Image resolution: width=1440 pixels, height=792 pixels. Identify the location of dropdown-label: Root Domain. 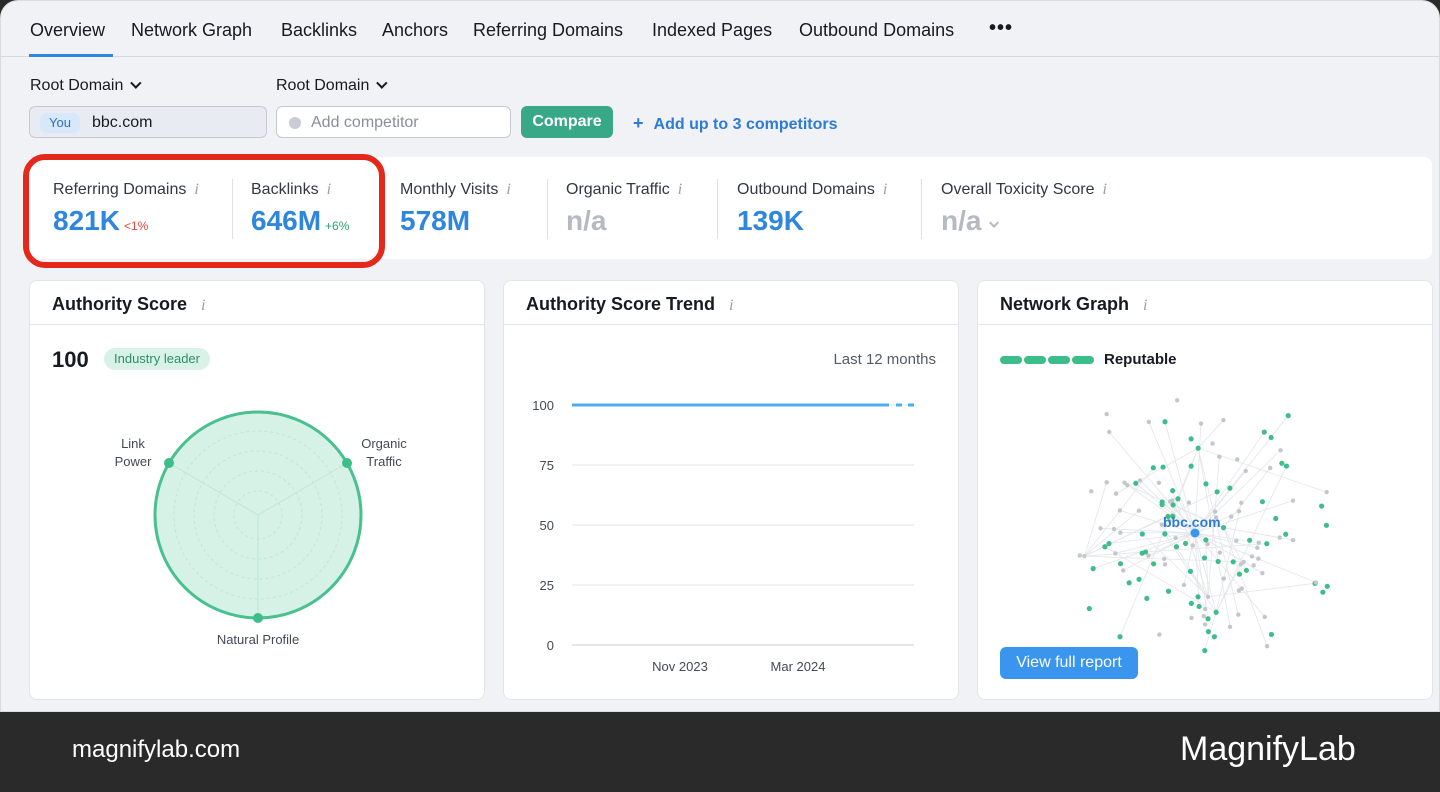
(77, 85).